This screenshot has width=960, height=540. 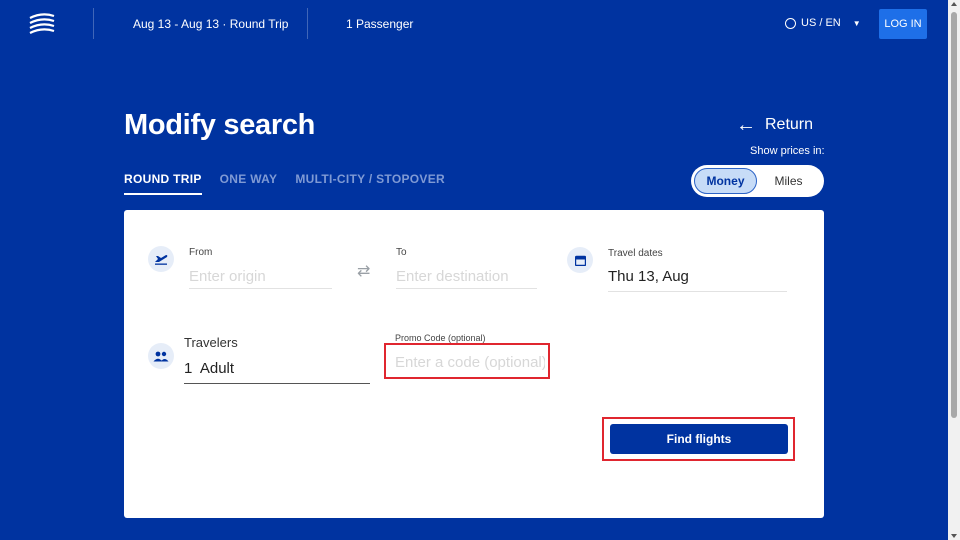 What do you see at coordinates (789, 124) in the screenshot?
I see `return-label: Return` at bounding box center [789, 124].